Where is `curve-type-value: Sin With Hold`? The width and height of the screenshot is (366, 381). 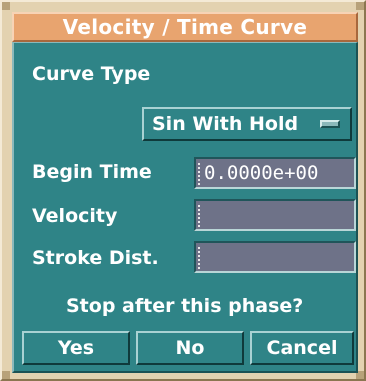 curve-type-value: Sin With Hold is located at coordinates (225, 124).